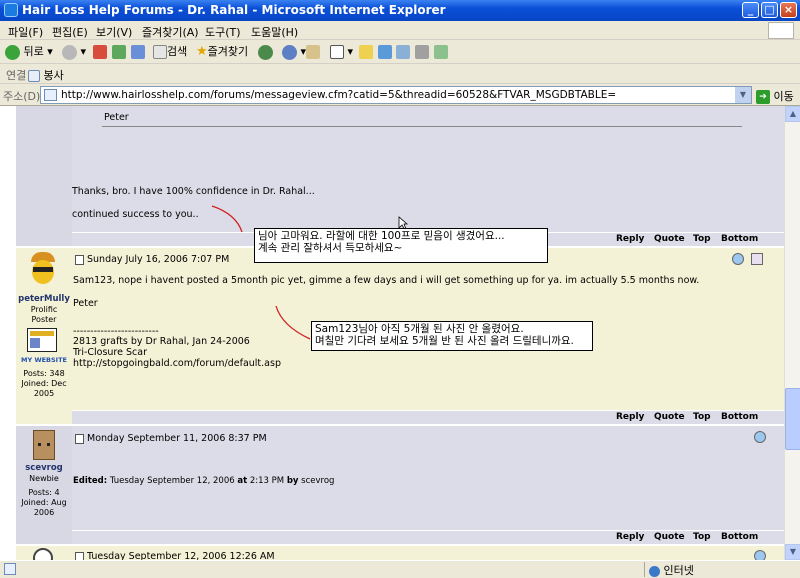 This screenshot has height=578, width=800. Describe the element at coordinates (12, 52) in the screenshot. I see `back-arrow-icon` at that location.